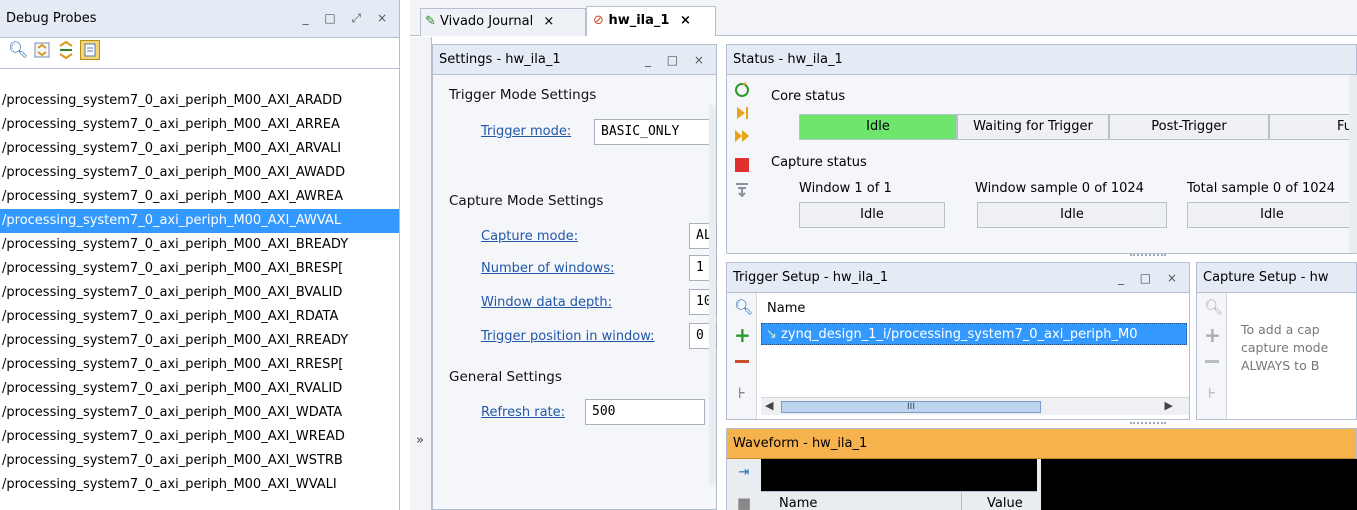 Image resolution: width=1357 pixels, height=510 pixels. What do you see at coordinates (1280, 329) in the screenshot?
I see `capture-hint-line-1: To add a cap` at bounding box center [1280, 329].